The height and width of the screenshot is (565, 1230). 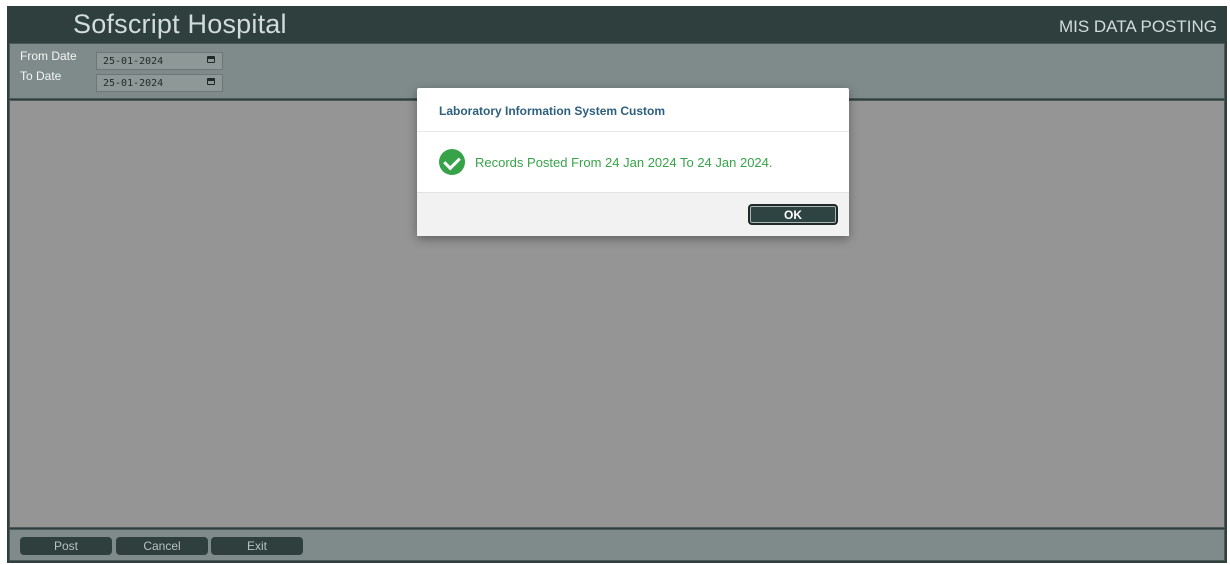 I want to click on to-date-input: 25-01-2024, so click(x=159, y=83).